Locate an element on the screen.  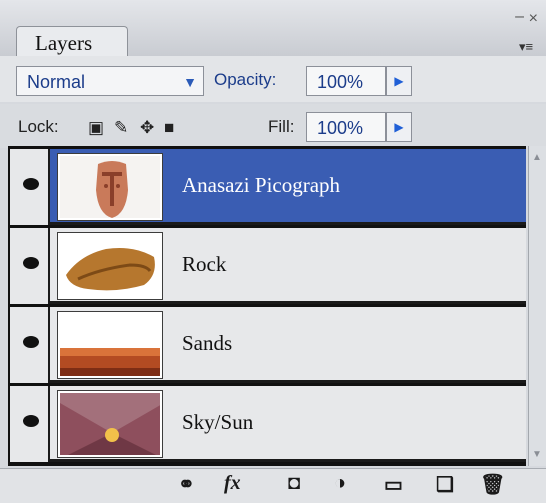
add-mask-icon: ◘ is located at coordinates (294, 483).